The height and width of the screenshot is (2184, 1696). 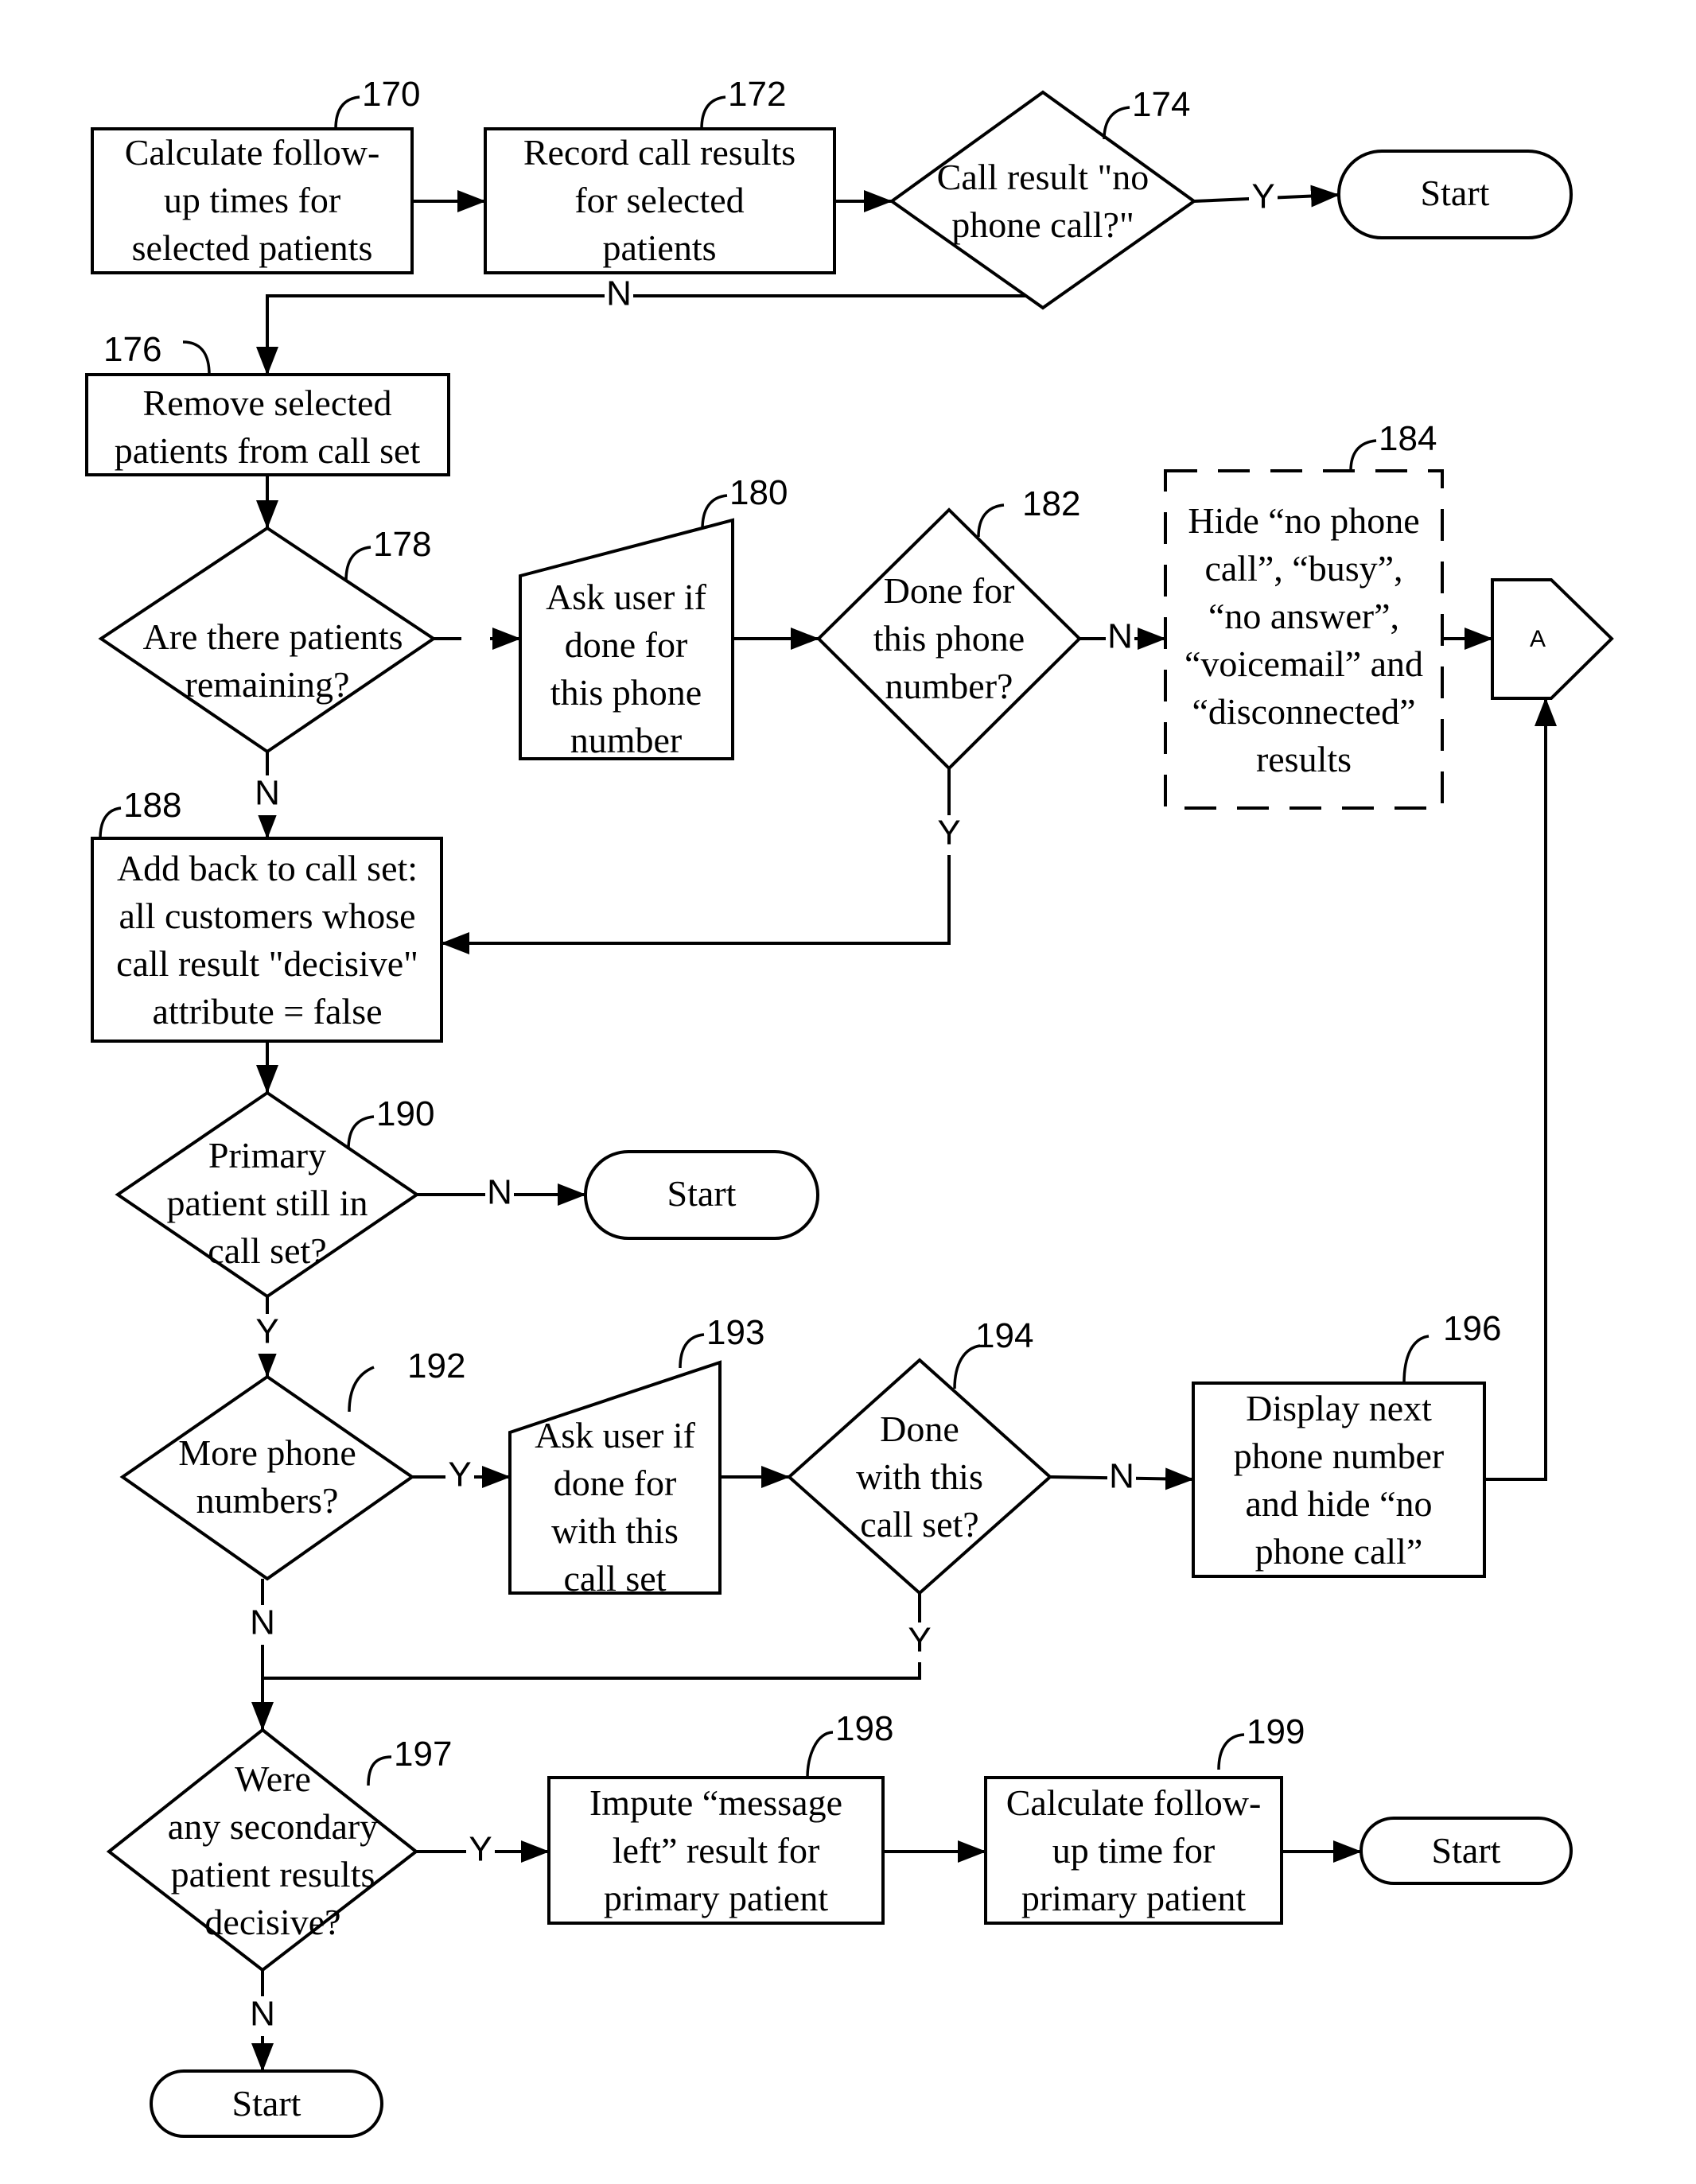 What do you see at coordinates (1043, 200) in the screenshot?
I see `node-174-call-result-no-phone-call: Call result "no phone call?"` at bounding box center [1043, 200].